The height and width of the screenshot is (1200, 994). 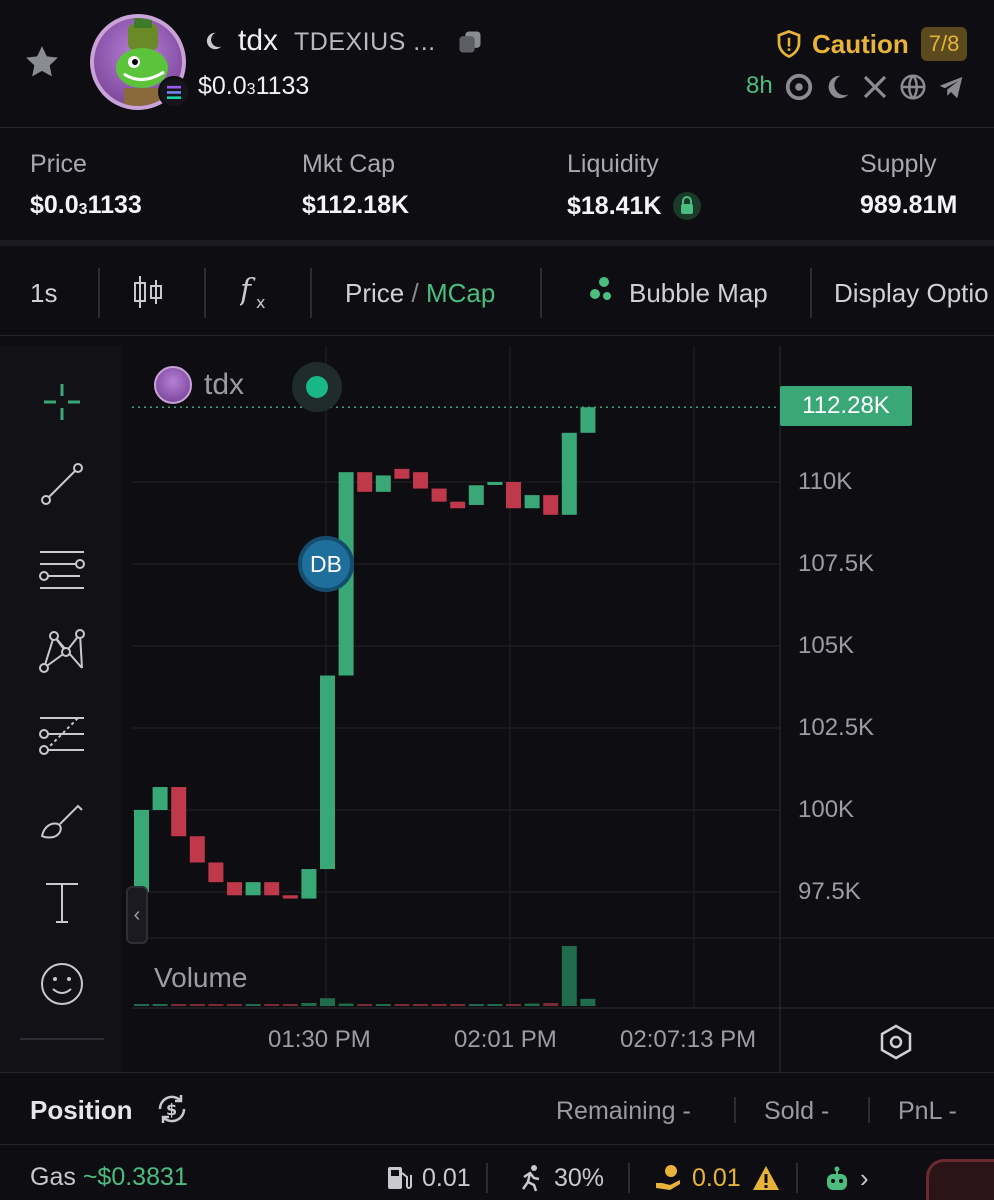 I want to click on x-tick-label: 01:30 PM, so click(x=319, y=1039).